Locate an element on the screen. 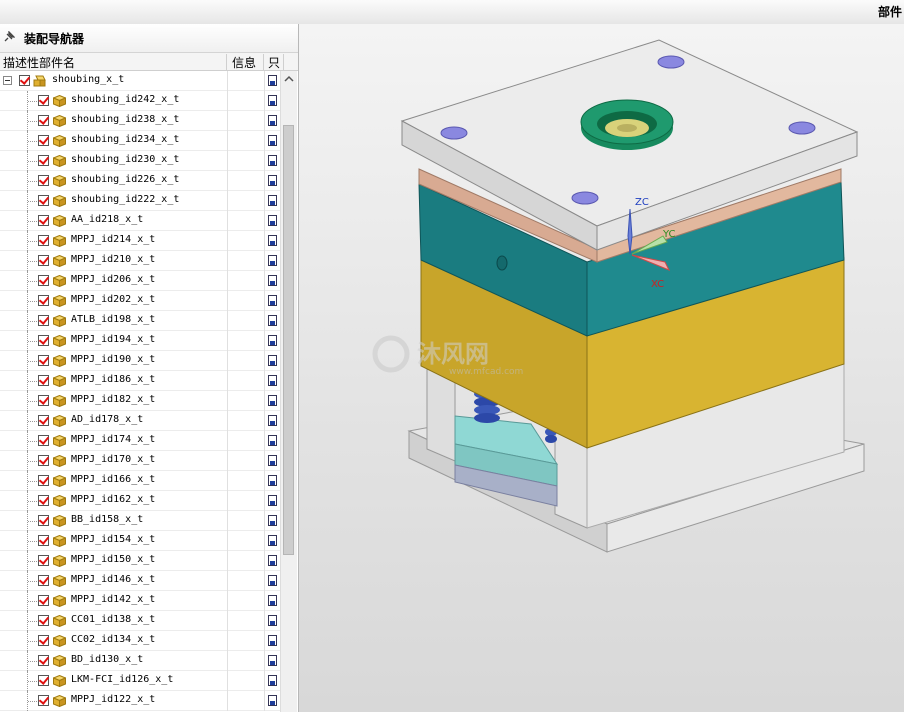  tree-item-label: MPPJ_id210_x_t is located at coordinates (113, 259).